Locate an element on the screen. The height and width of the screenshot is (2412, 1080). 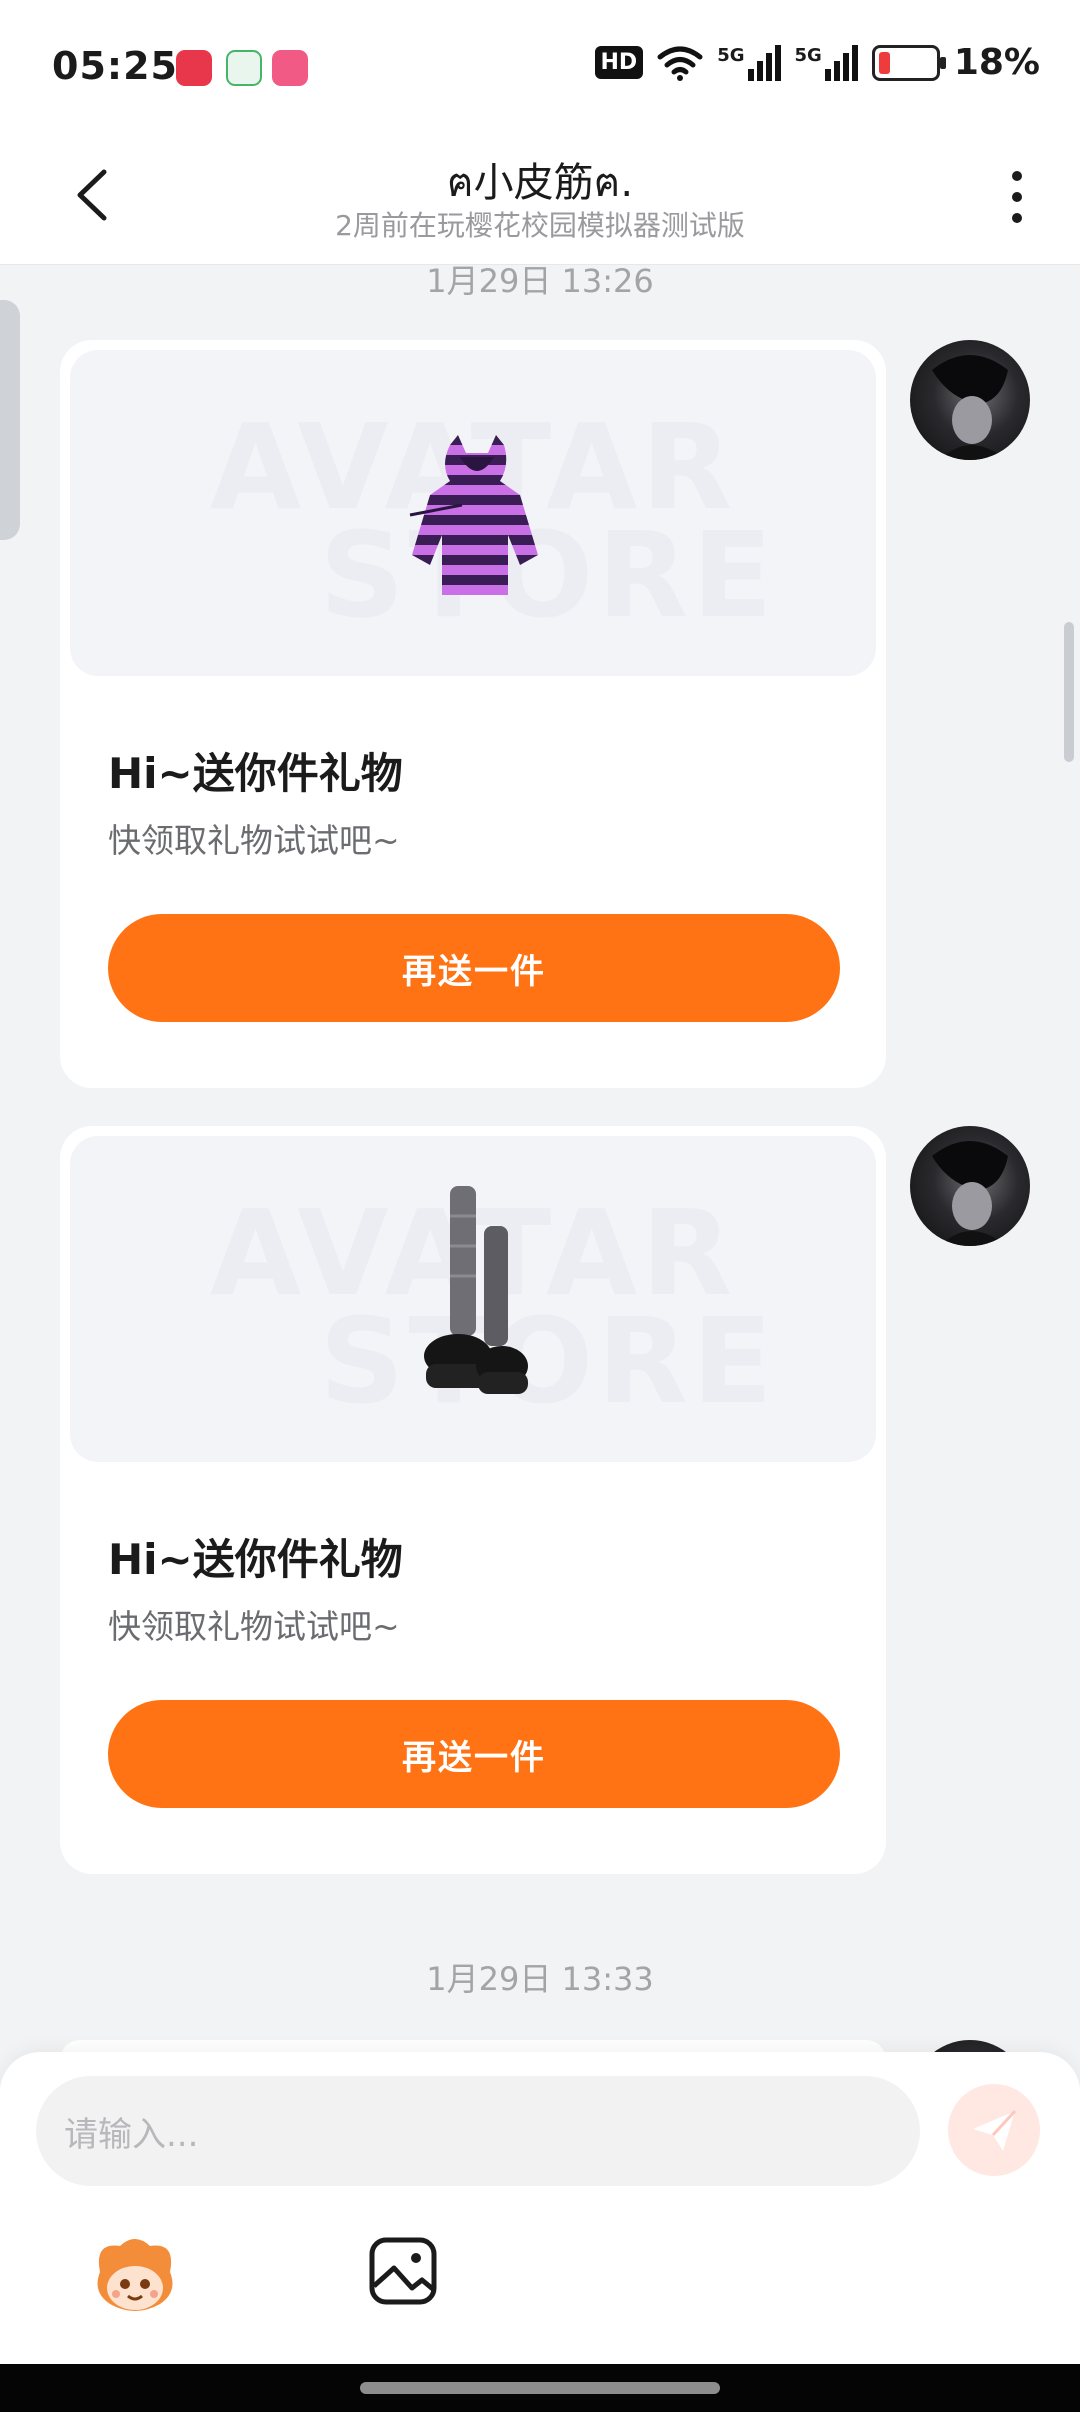
status-bar: 05:25 HD 5G 5G 18% is located at coordinates (540, 65).